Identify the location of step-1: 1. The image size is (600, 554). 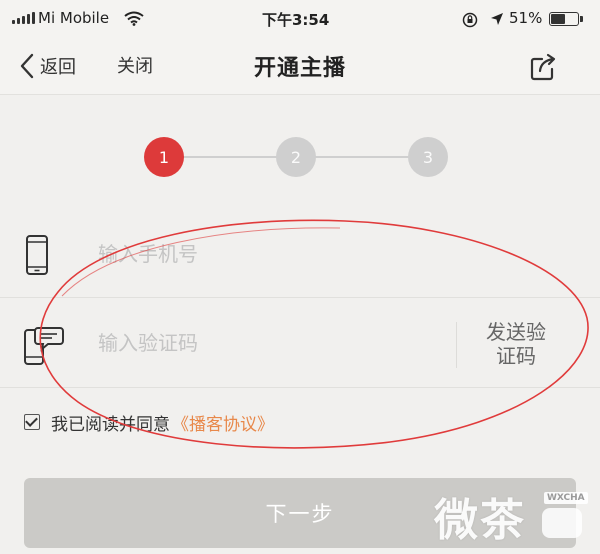
(164, 157).